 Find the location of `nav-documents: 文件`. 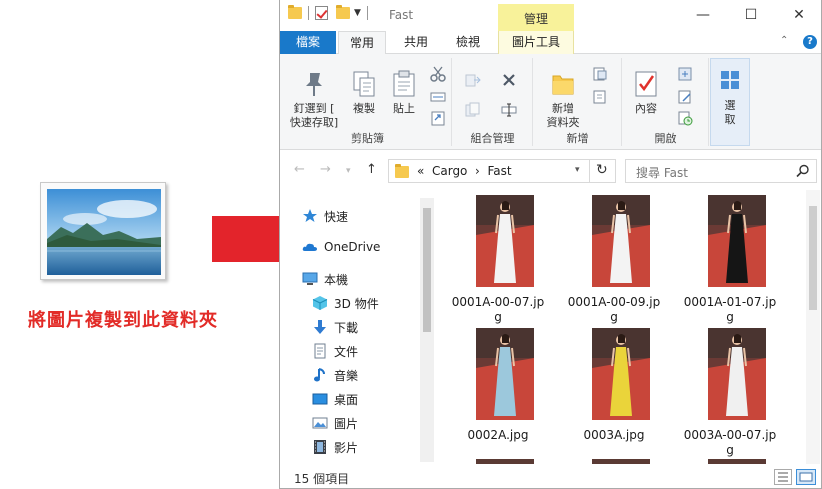

nav-documents: 文件 is located at coordinates (335, 351).